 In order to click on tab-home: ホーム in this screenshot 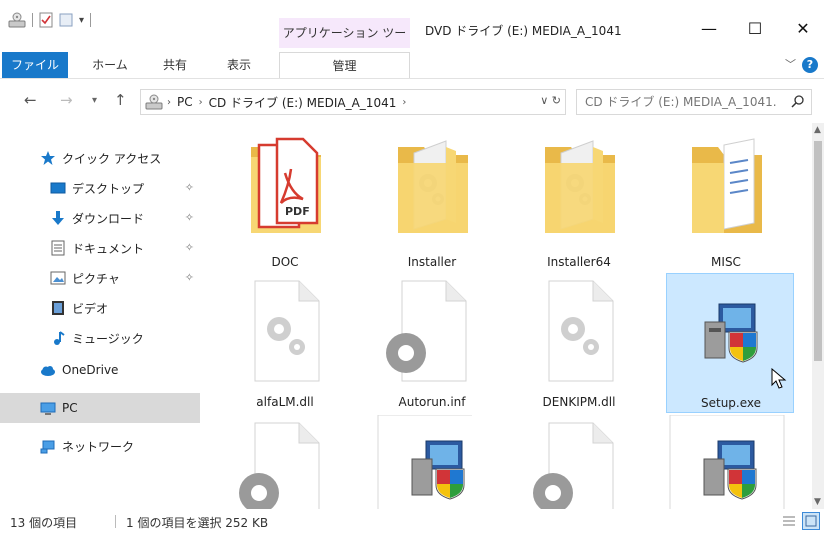, I will do `click(110, 65)`.